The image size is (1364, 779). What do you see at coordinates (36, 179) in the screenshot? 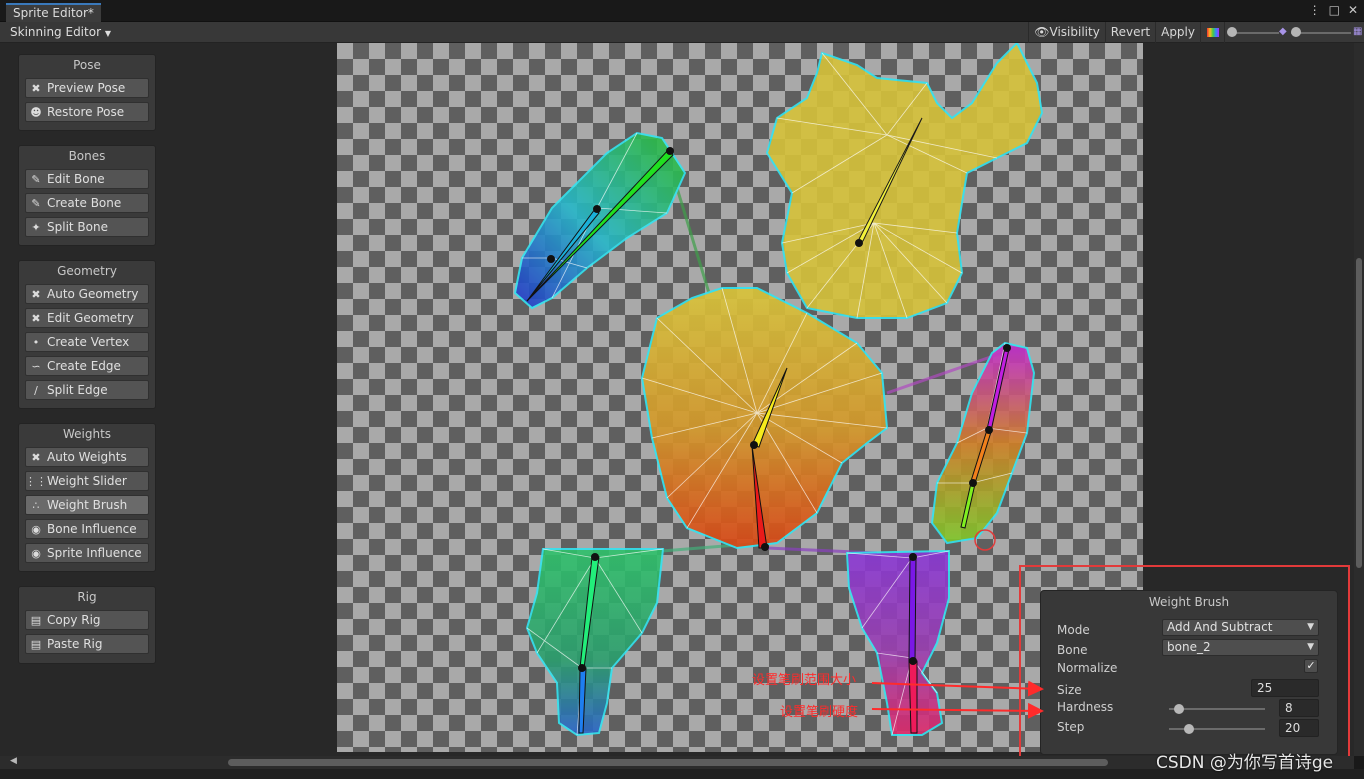
I see `edit-bone-icon: ✎` at bounding box center [36, 179].